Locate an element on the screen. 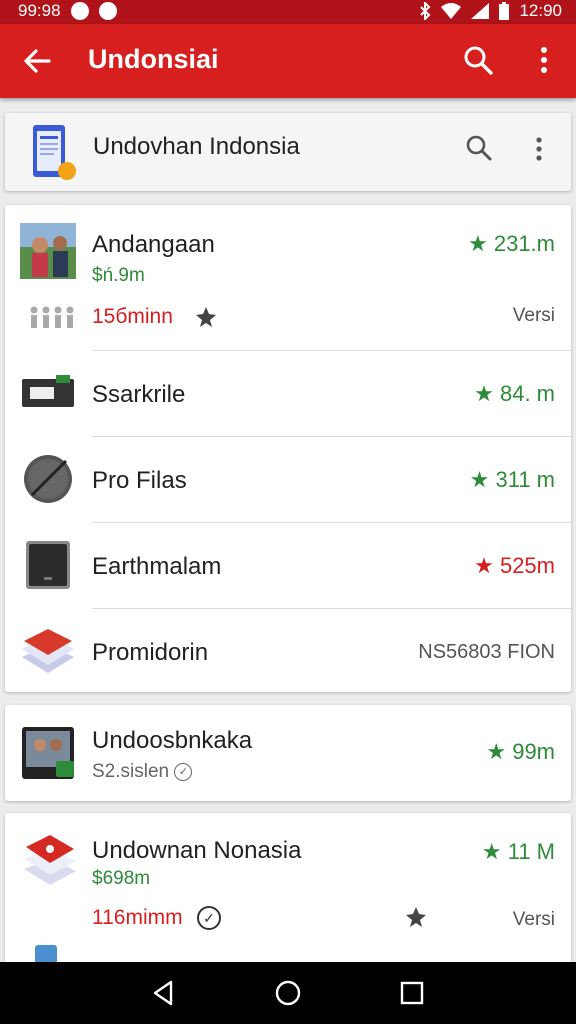  wifi-icon is located at coordinates (451, 11).